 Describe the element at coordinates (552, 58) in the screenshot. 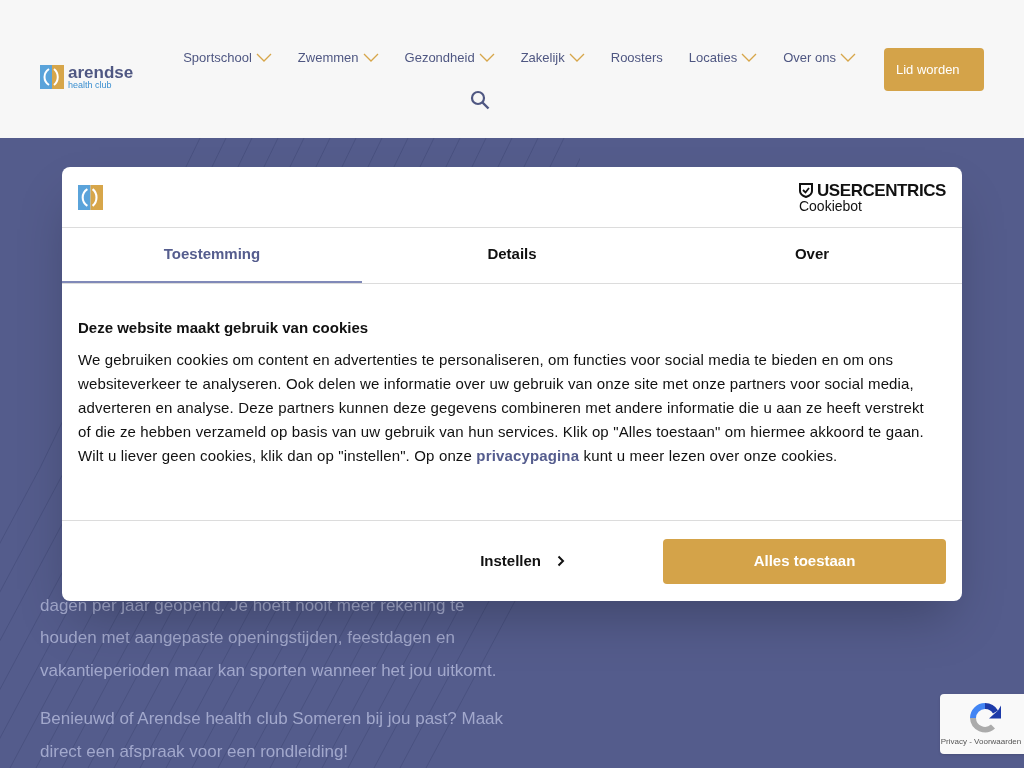

I see `nav-link: Zakelijk` at that location.